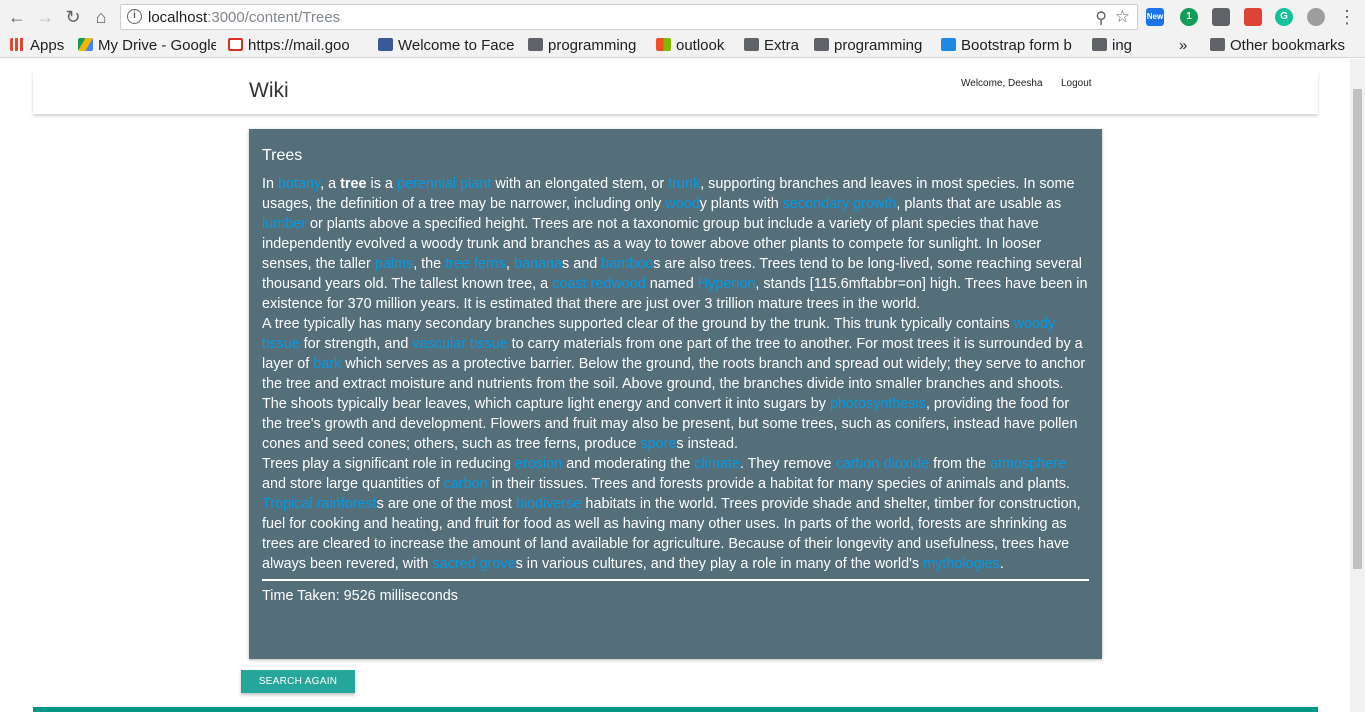 This screenshot has width=1365, height=712. What do you see at coordinates (580, 184) in the screenshot?
I see `paragraph-text: with an elongated stem, or` at bounding box center [580, 184].